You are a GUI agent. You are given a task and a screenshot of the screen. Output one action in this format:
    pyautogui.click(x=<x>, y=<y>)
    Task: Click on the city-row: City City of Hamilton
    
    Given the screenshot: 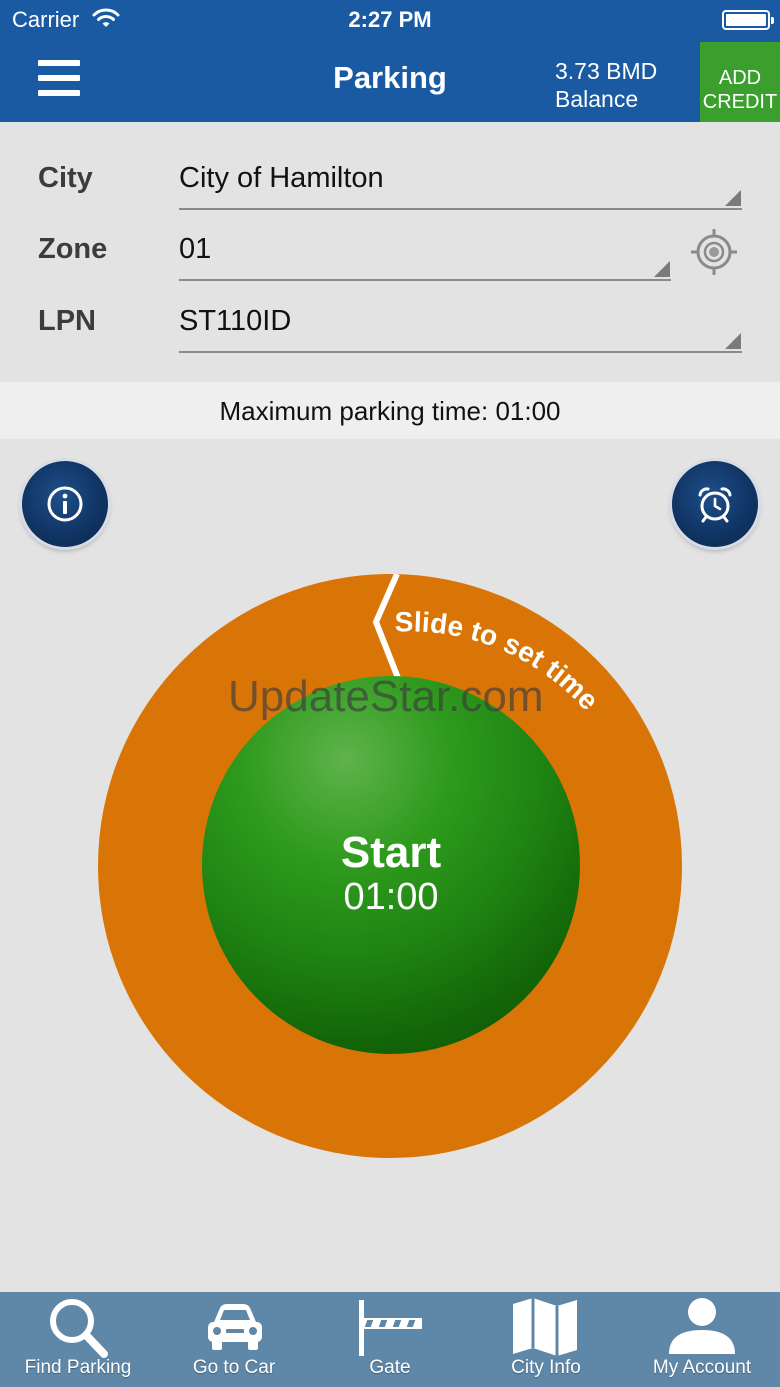 What is the action you would take?
    pyautogui.click(x=390, y=182)
    